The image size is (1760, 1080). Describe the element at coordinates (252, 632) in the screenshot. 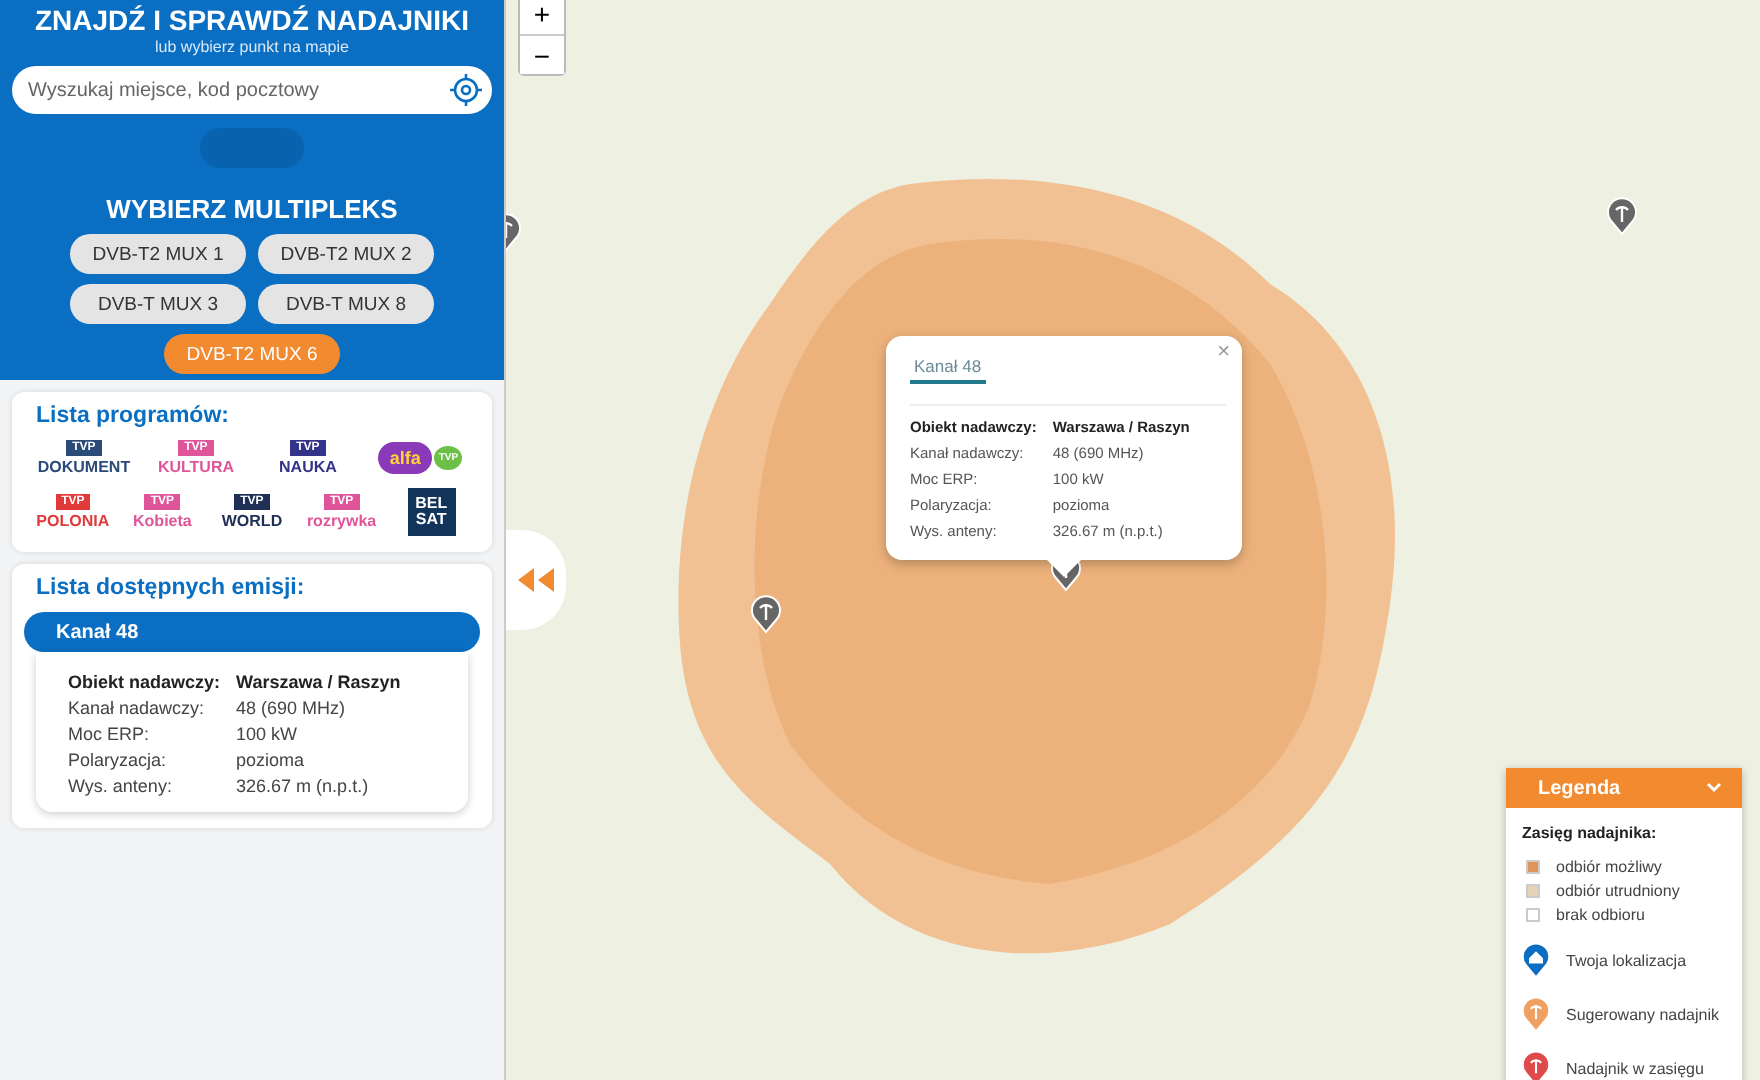

I see `channel-header: Kanał 48` at that location.